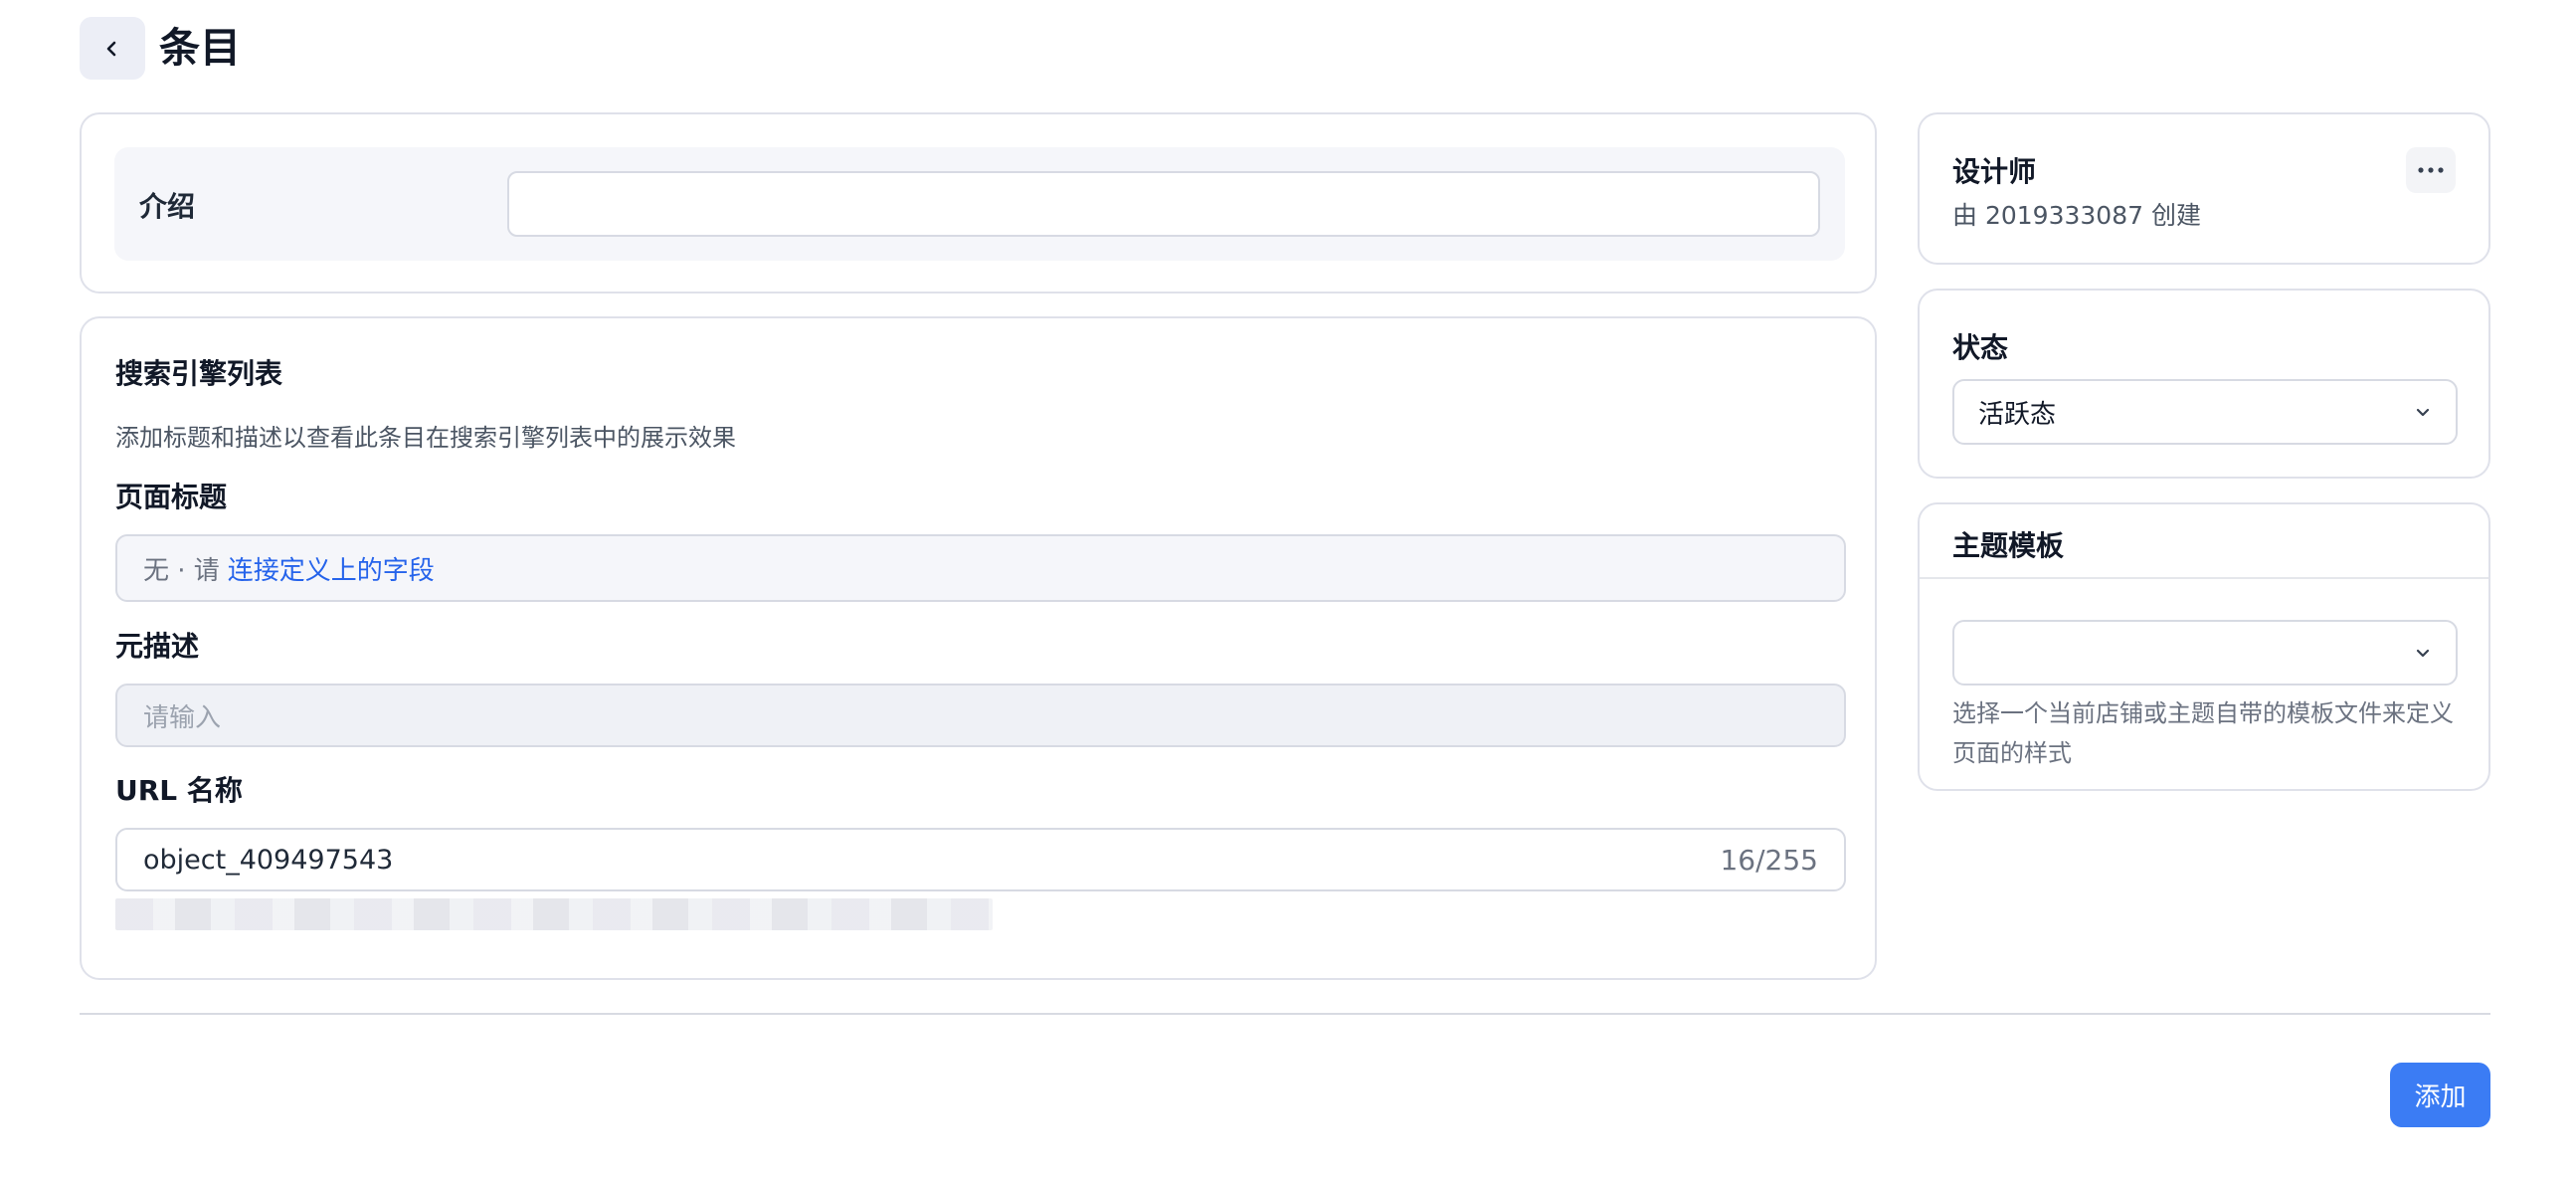 This screenshot has height=1178, width=2576. I want to click on theme-template-card: 主题模板 选择一个当前店铺或主题自带的模板文件来定义页面的样式, so click(2204, 646).